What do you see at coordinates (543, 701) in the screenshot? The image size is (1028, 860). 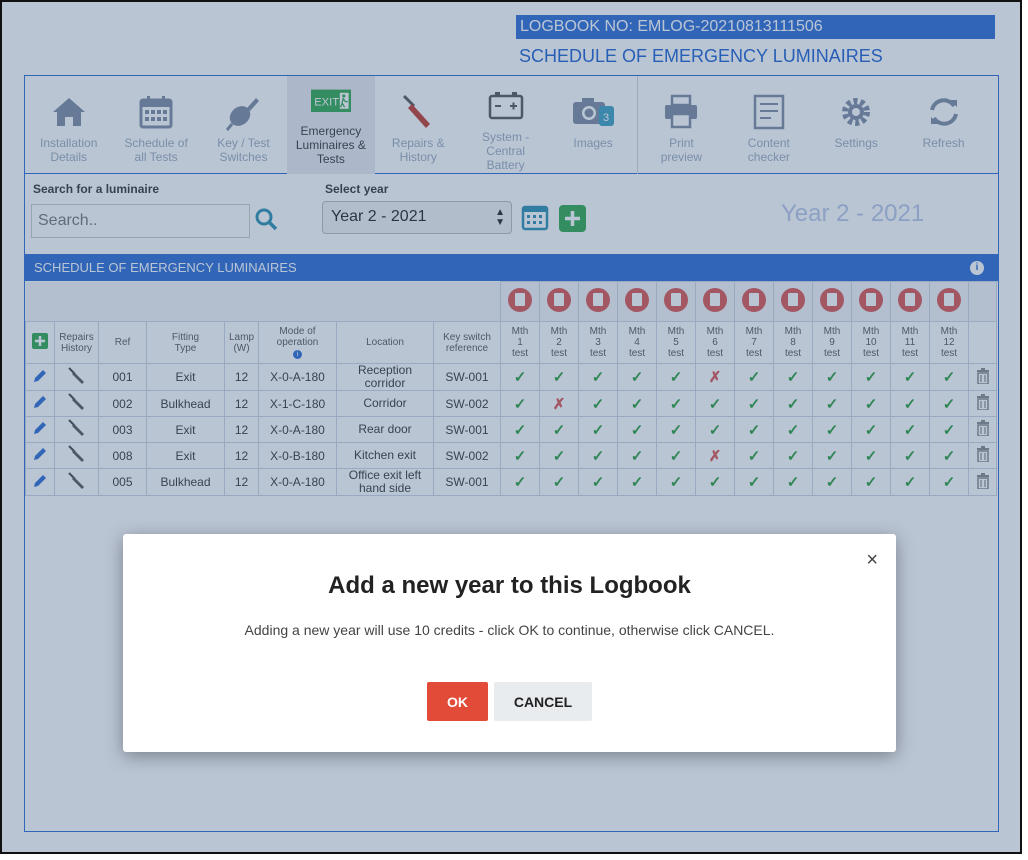 I see `cancel-button: CANCEL` at bounding box center [543, 701].